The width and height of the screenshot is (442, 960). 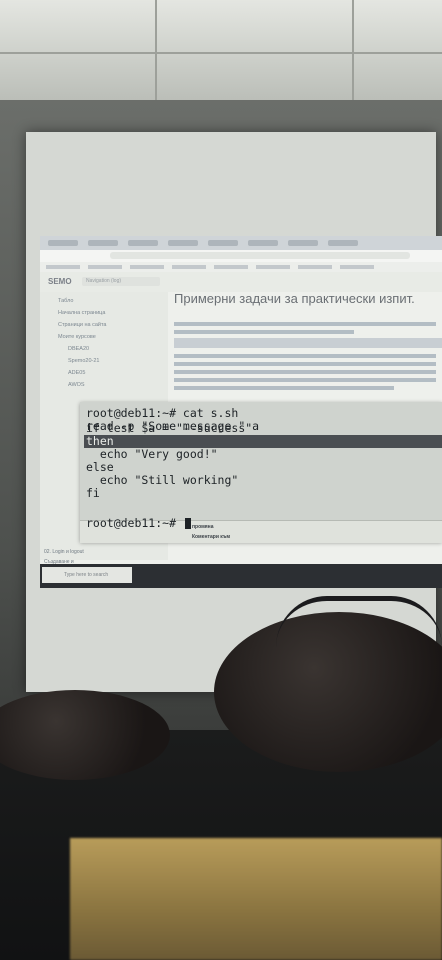 What do you see at coordinates (308, 343) in the screenshot?
I see `code-block` at bounding box center [308, 343].